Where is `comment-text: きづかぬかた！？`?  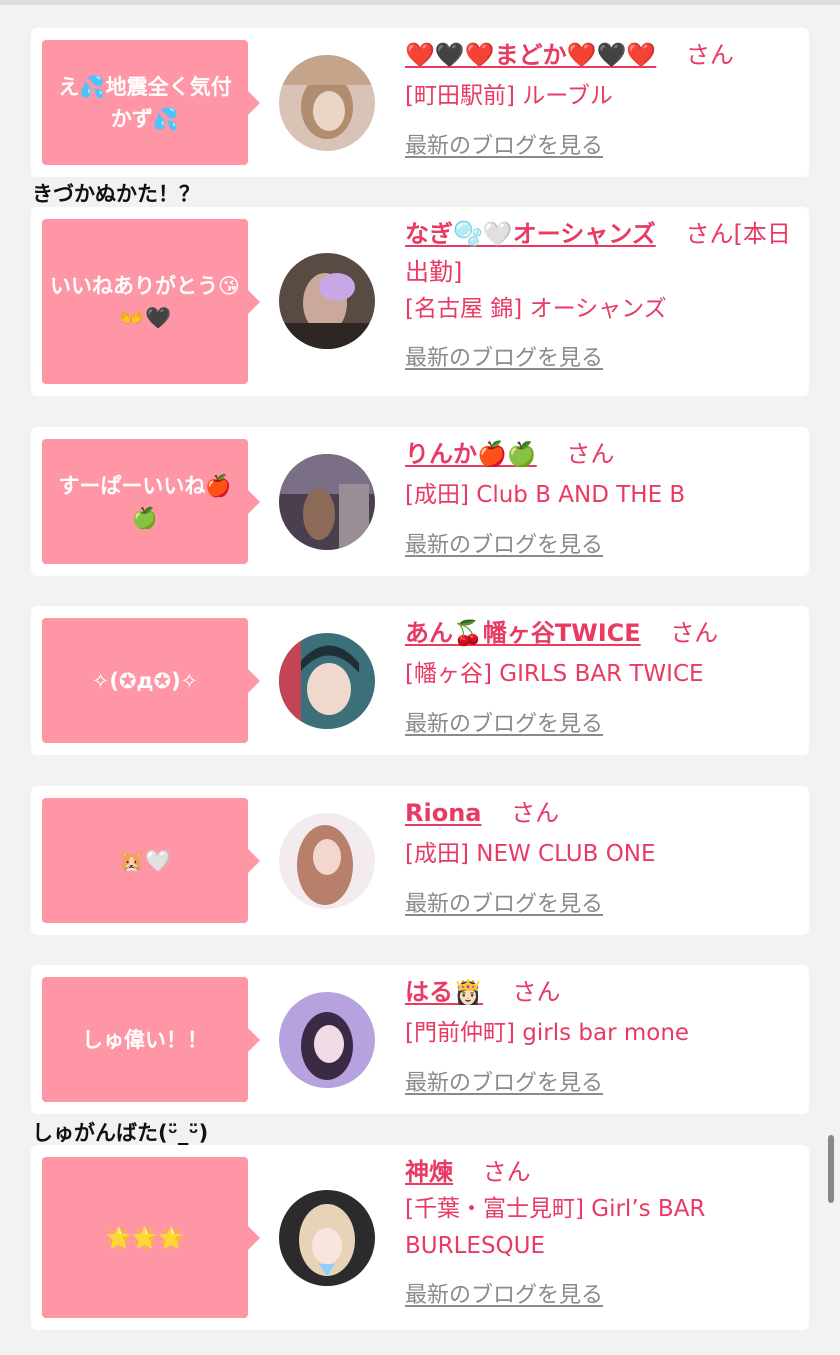
comment-text: きづかぬかた！？ is located at coordinates (116, 194).